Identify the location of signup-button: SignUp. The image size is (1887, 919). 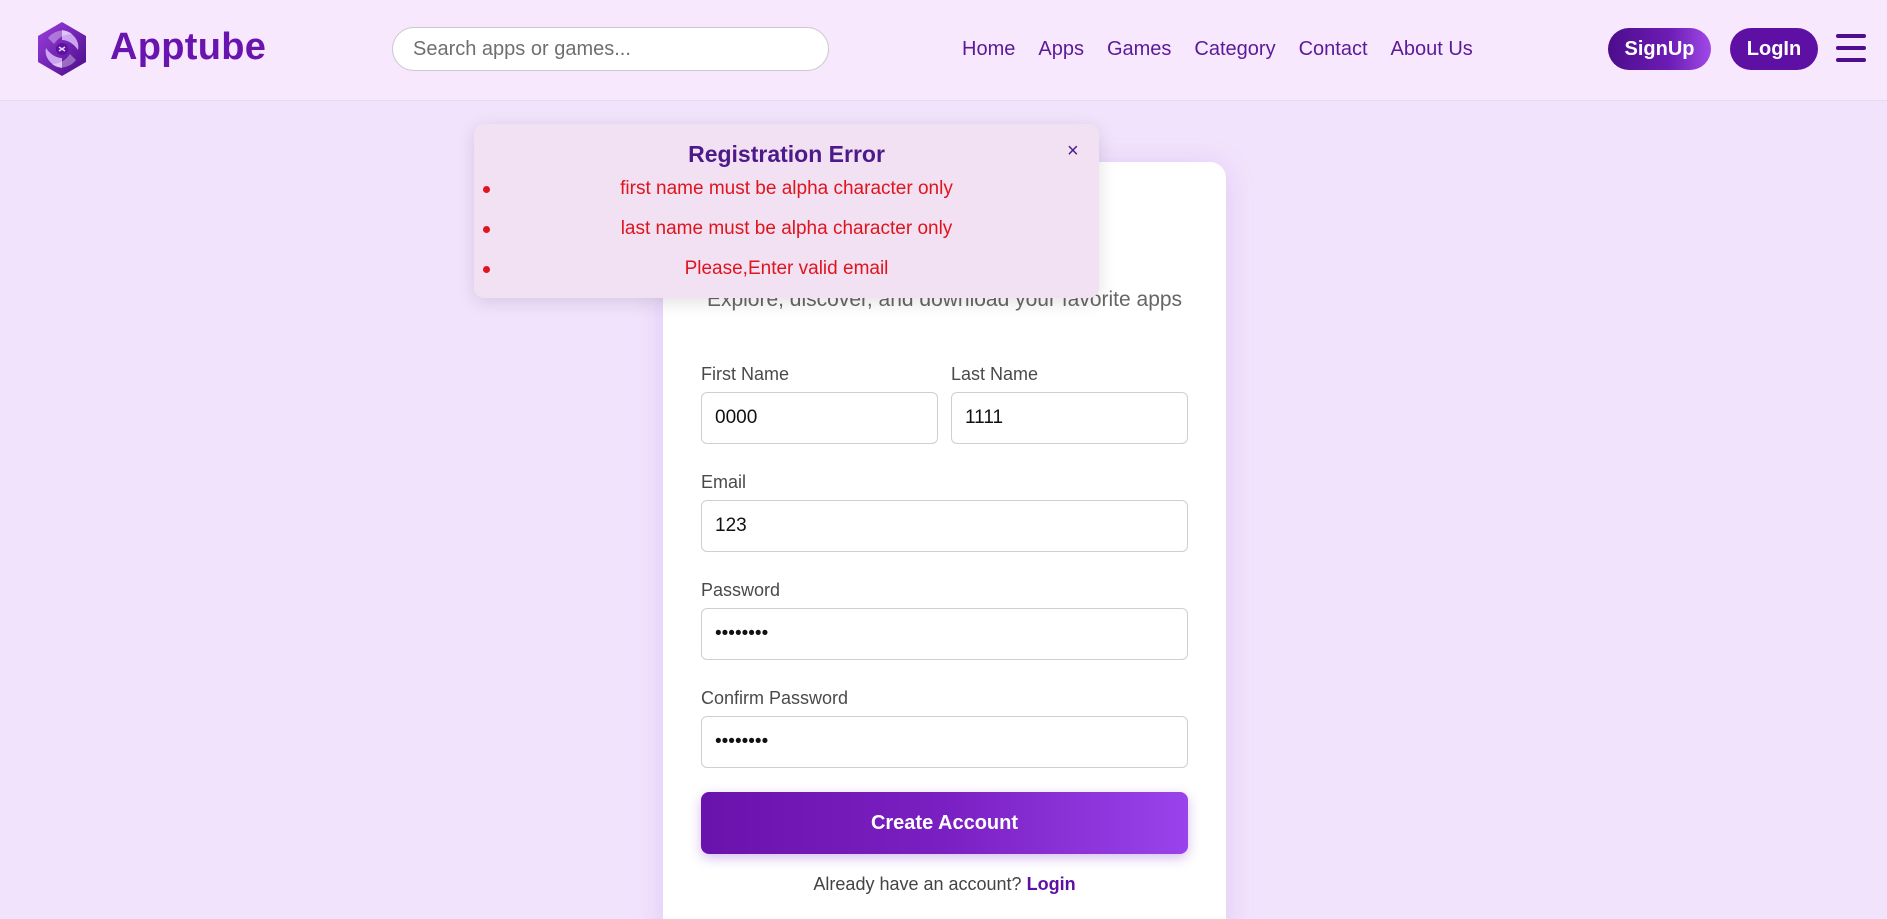
(1659, 49).